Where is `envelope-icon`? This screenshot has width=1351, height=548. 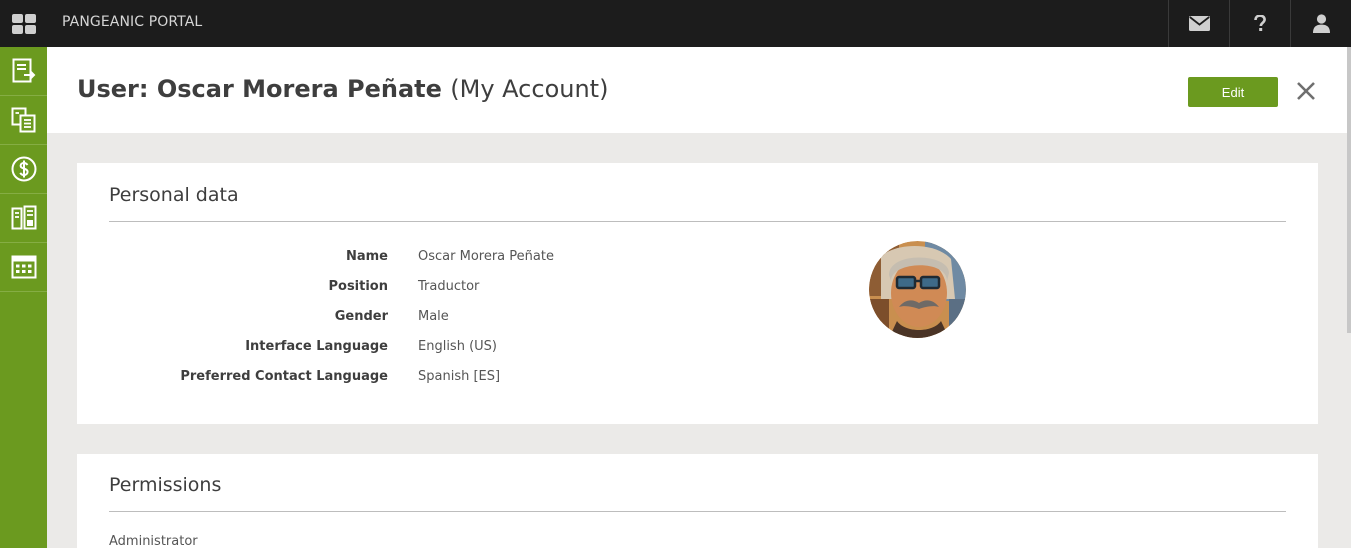
envelope-icon is located at coordinates (1199, 23).